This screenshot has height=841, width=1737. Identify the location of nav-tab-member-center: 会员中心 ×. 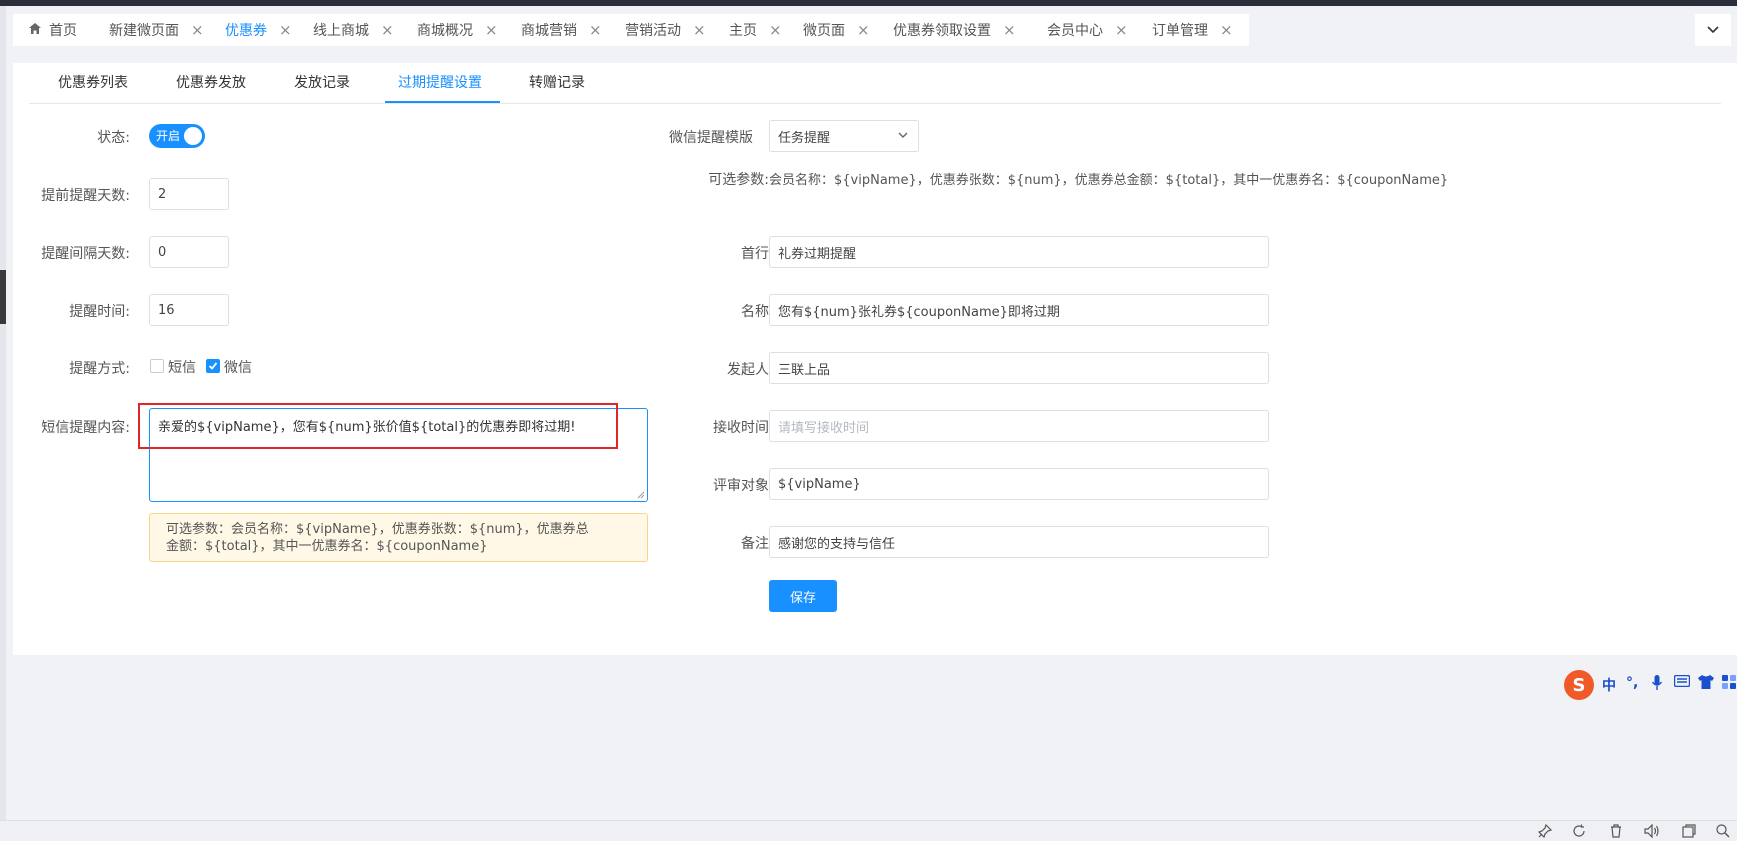
(1087, 30).